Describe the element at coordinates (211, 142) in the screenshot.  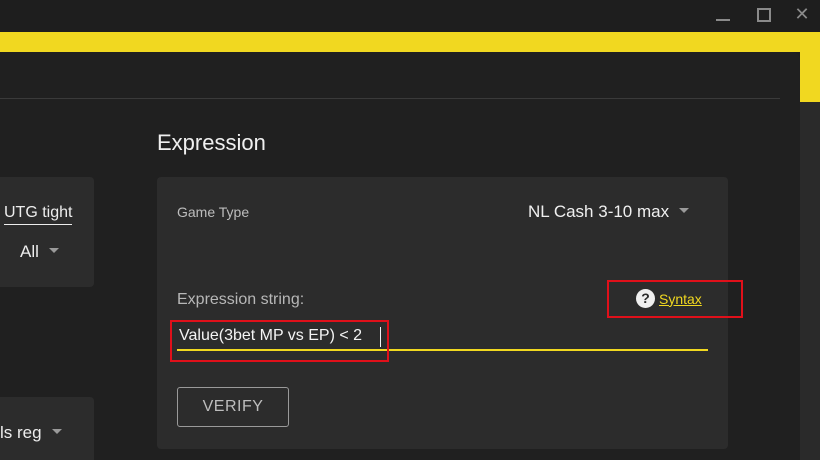
I see `expression-section-title: Expression` at that location.